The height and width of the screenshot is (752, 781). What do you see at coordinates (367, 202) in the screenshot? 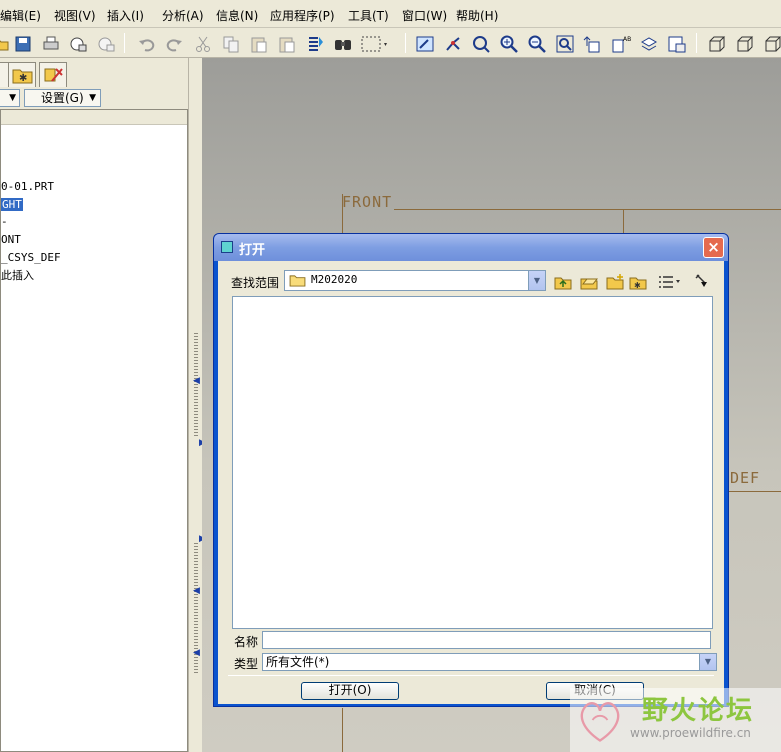
I see `datum-label-front: FRONT` at bounding box center [367, 202].